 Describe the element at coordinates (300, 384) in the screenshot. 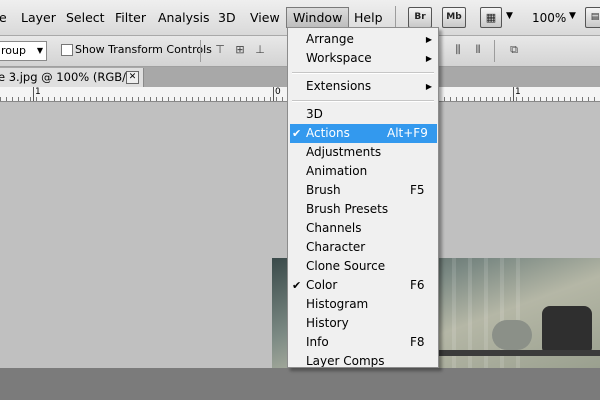

I see `status-bar` at that location.